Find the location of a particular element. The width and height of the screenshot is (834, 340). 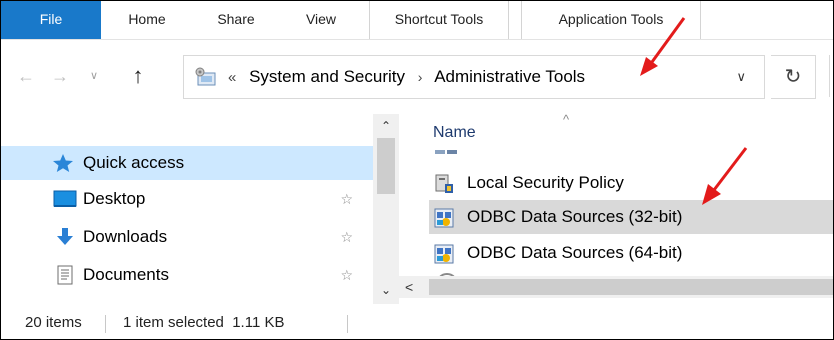

address-dropdown-button: ∨ is located at coordinates (741, 77).